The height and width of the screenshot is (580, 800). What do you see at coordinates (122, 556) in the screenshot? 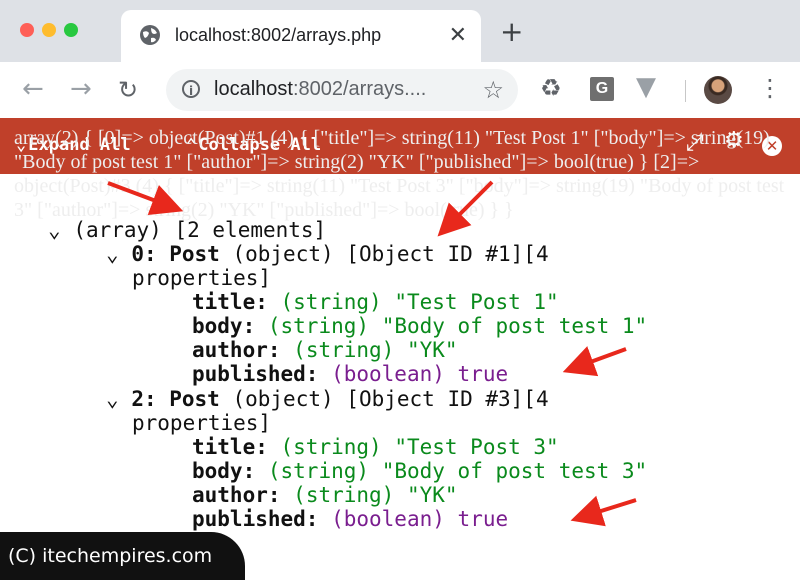
I see `watermark: (C) itechempires.com` at bounding box center [122, 556].